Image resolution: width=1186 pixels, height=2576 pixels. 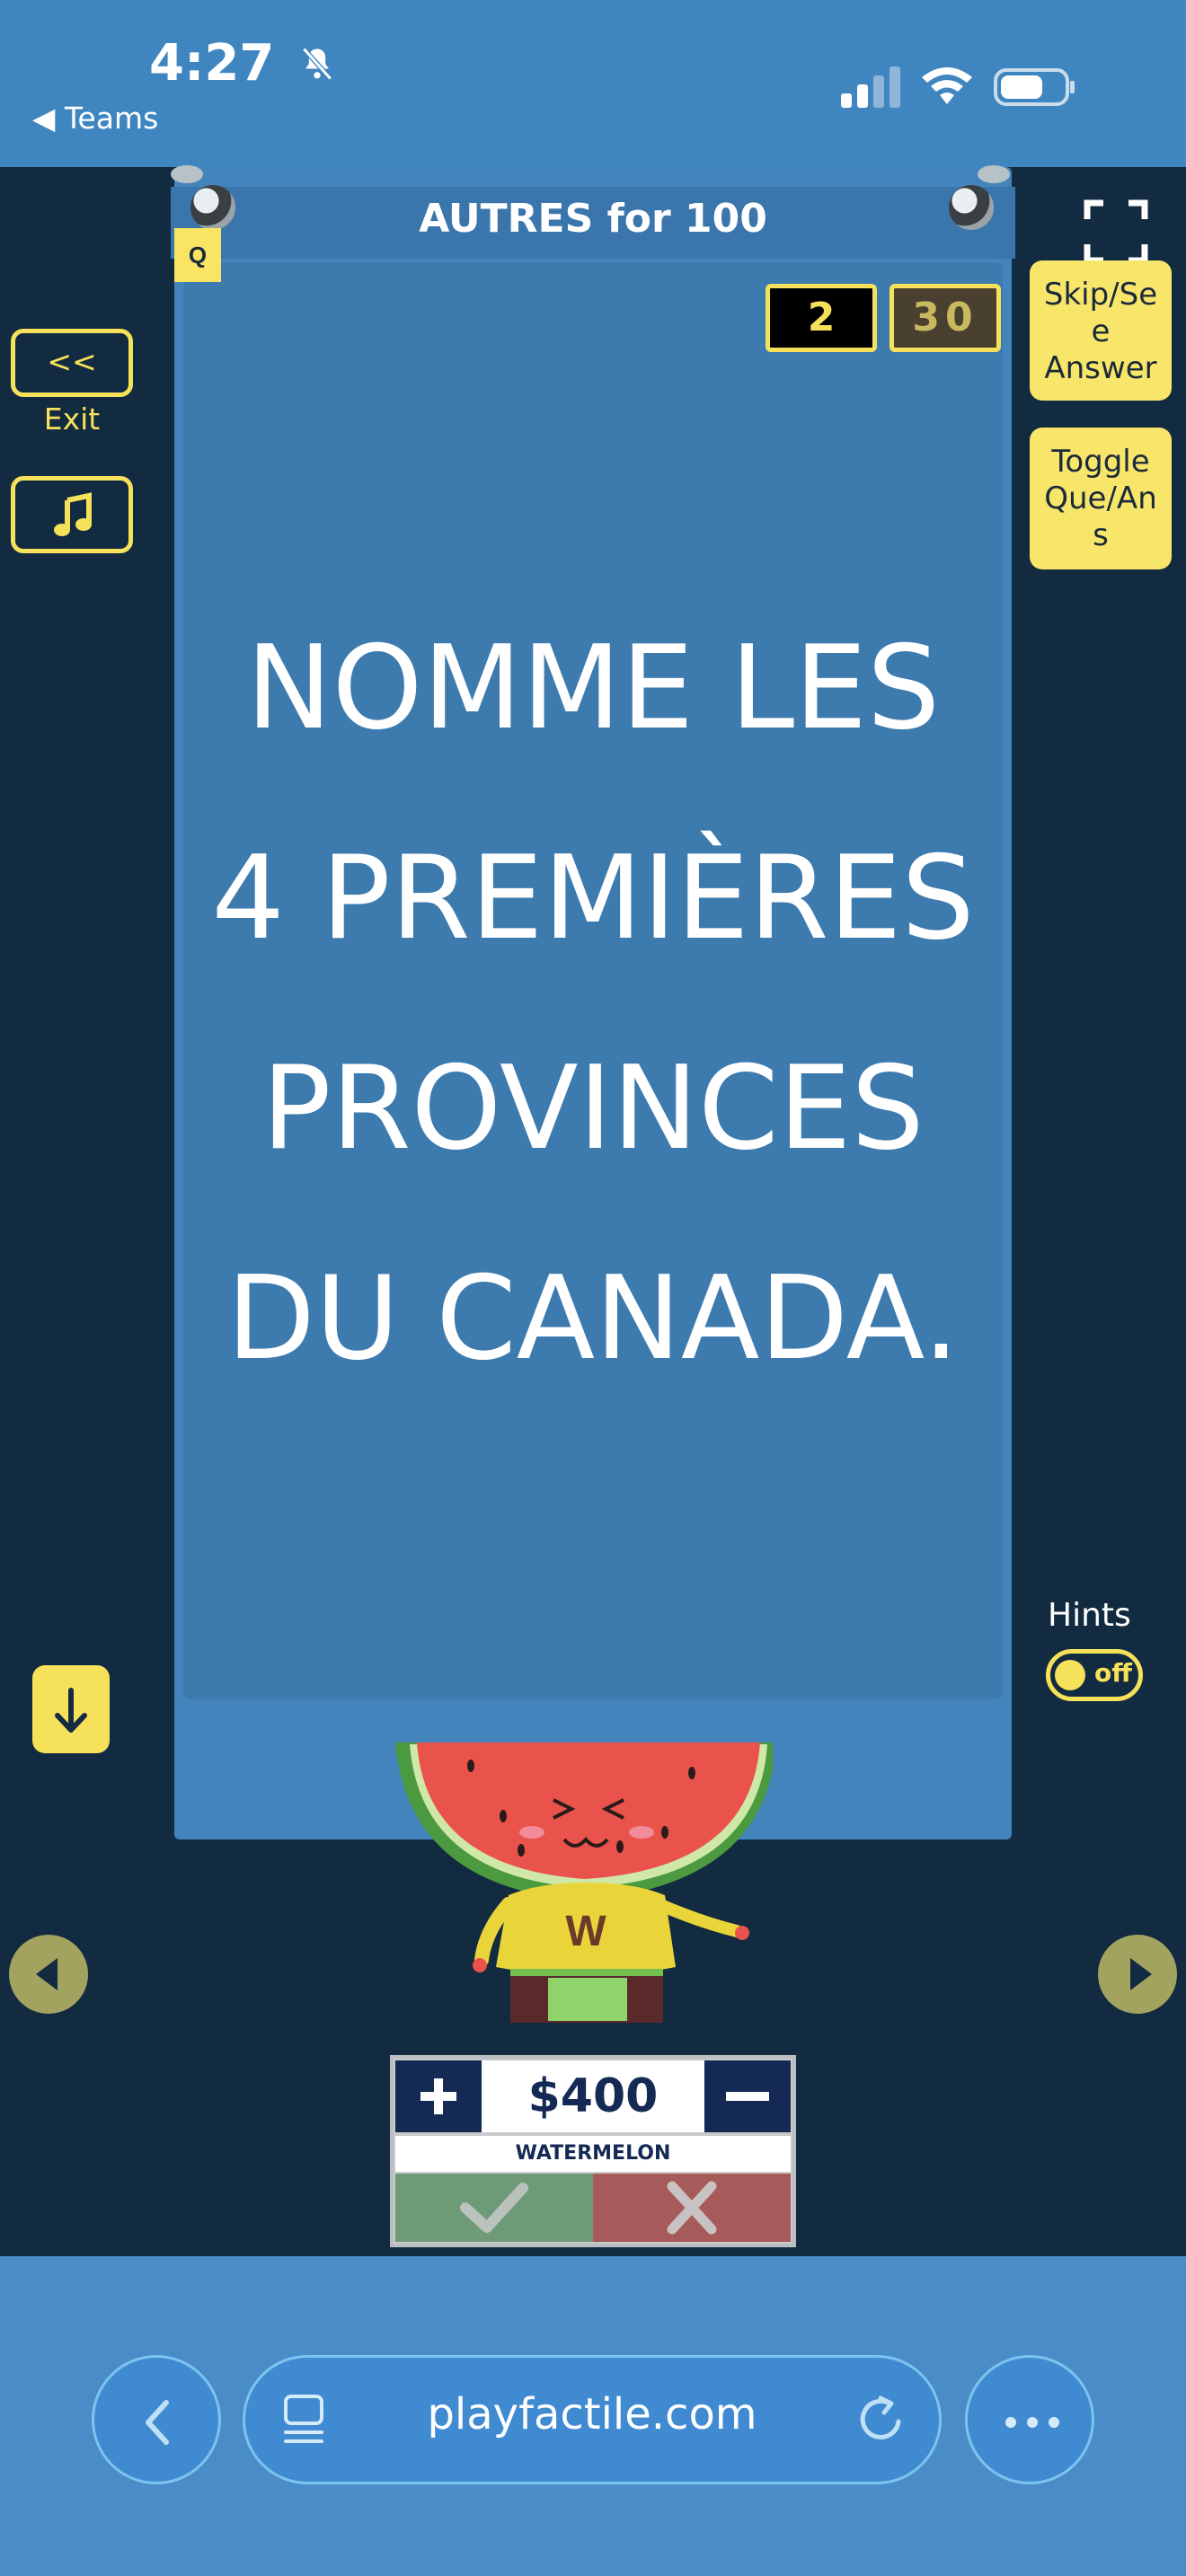 What do you see at coordinates (1100, 295) in the screenshot?
I see `button-label-line: Skip/Se` at bounding box center [1100, 295].